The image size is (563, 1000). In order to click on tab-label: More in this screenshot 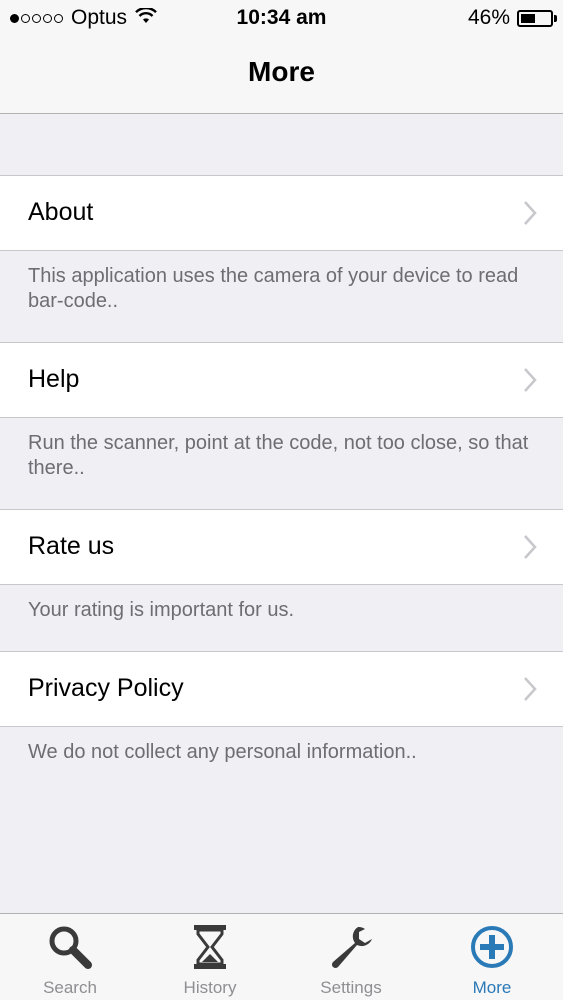, I will do `click(492, 987)`.